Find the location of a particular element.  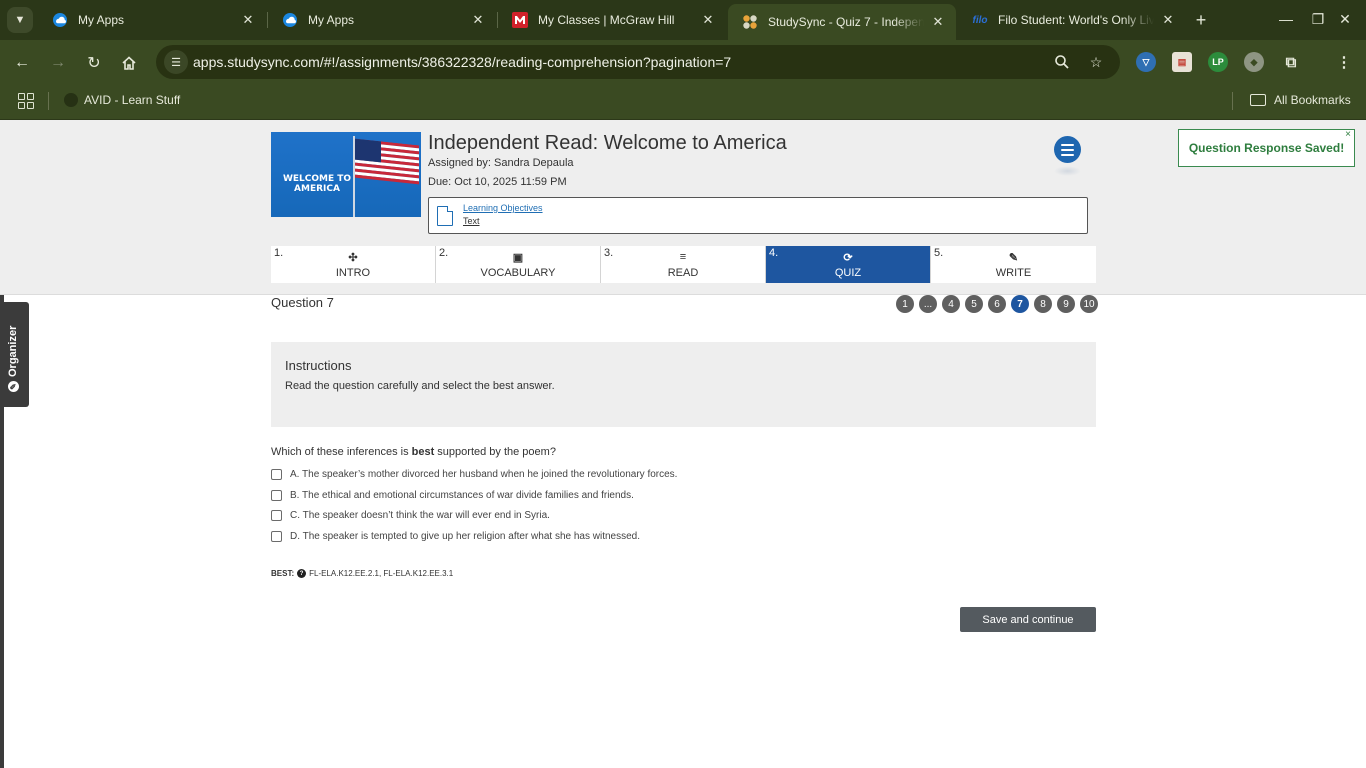

studysync-icon is located at coordinates (750, 22).